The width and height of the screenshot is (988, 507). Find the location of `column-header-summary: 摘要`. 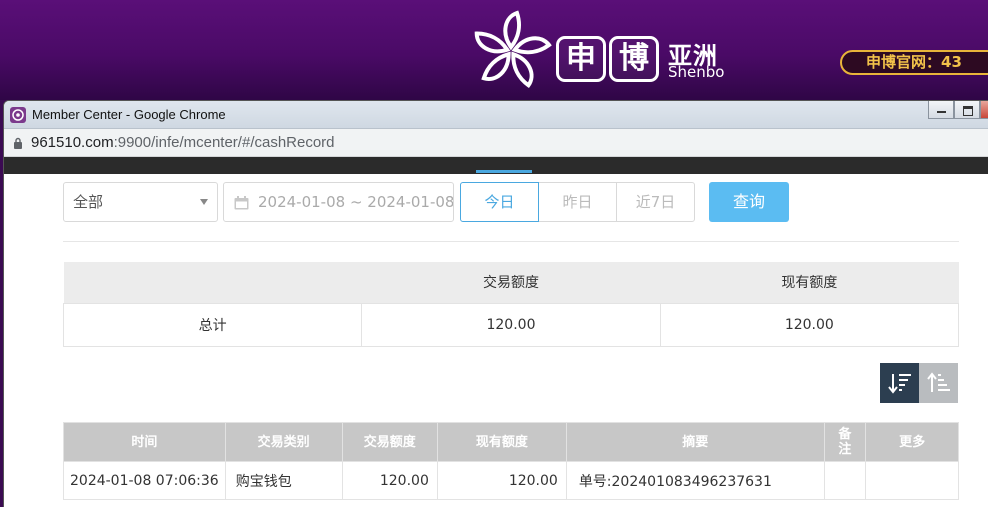

column-header-summary: 摘要 is located at coordinates (695, 442).